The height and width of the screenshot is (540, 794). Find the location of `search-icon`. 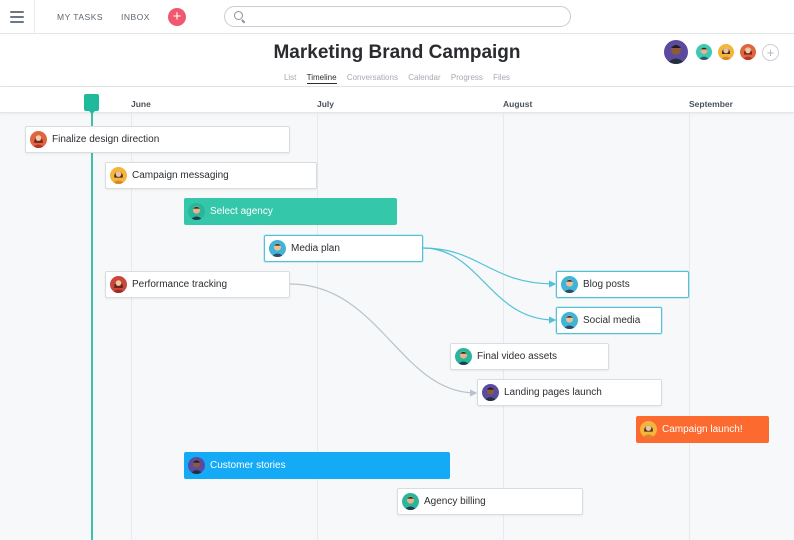

search-icon is located at coordinates (238, 15).